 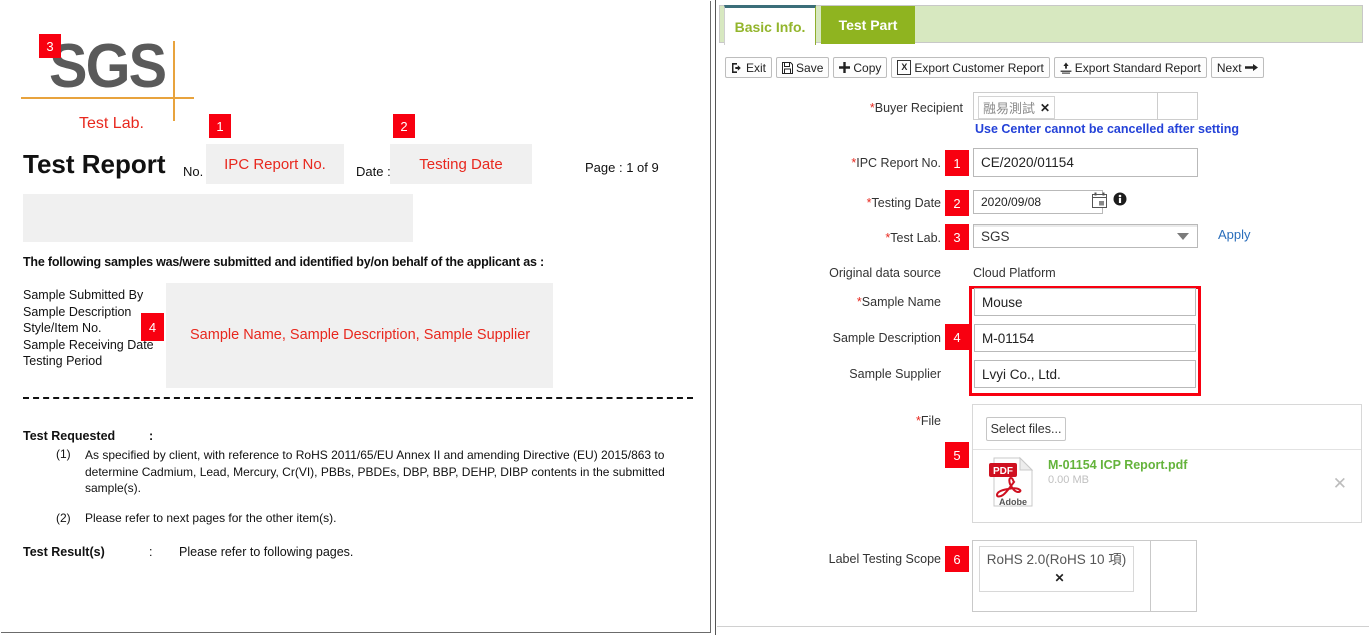 I want to click on remove-file-icon: ✕, so click(x=1340, y=484).